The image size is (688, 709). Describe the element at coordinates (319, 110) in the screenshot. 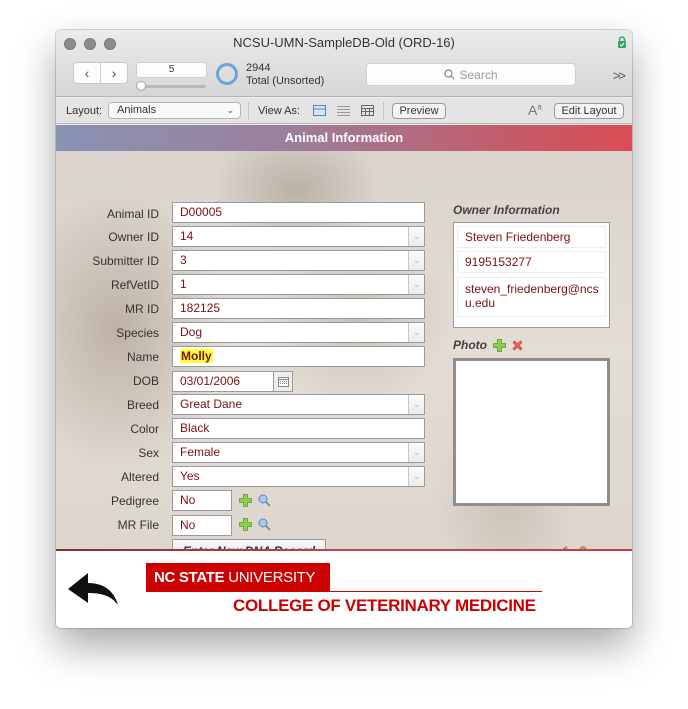

I see `form-view-icon` at that location.